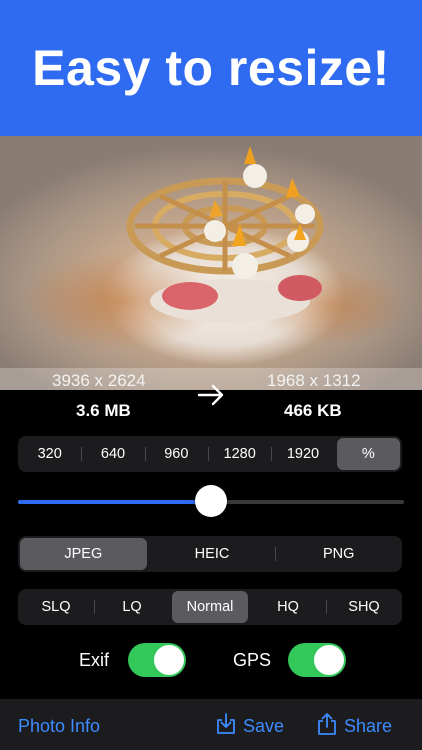  Describe the element at coordinates (49, 454) in the screenshot. I see `size-preset-option: 320` at that location.